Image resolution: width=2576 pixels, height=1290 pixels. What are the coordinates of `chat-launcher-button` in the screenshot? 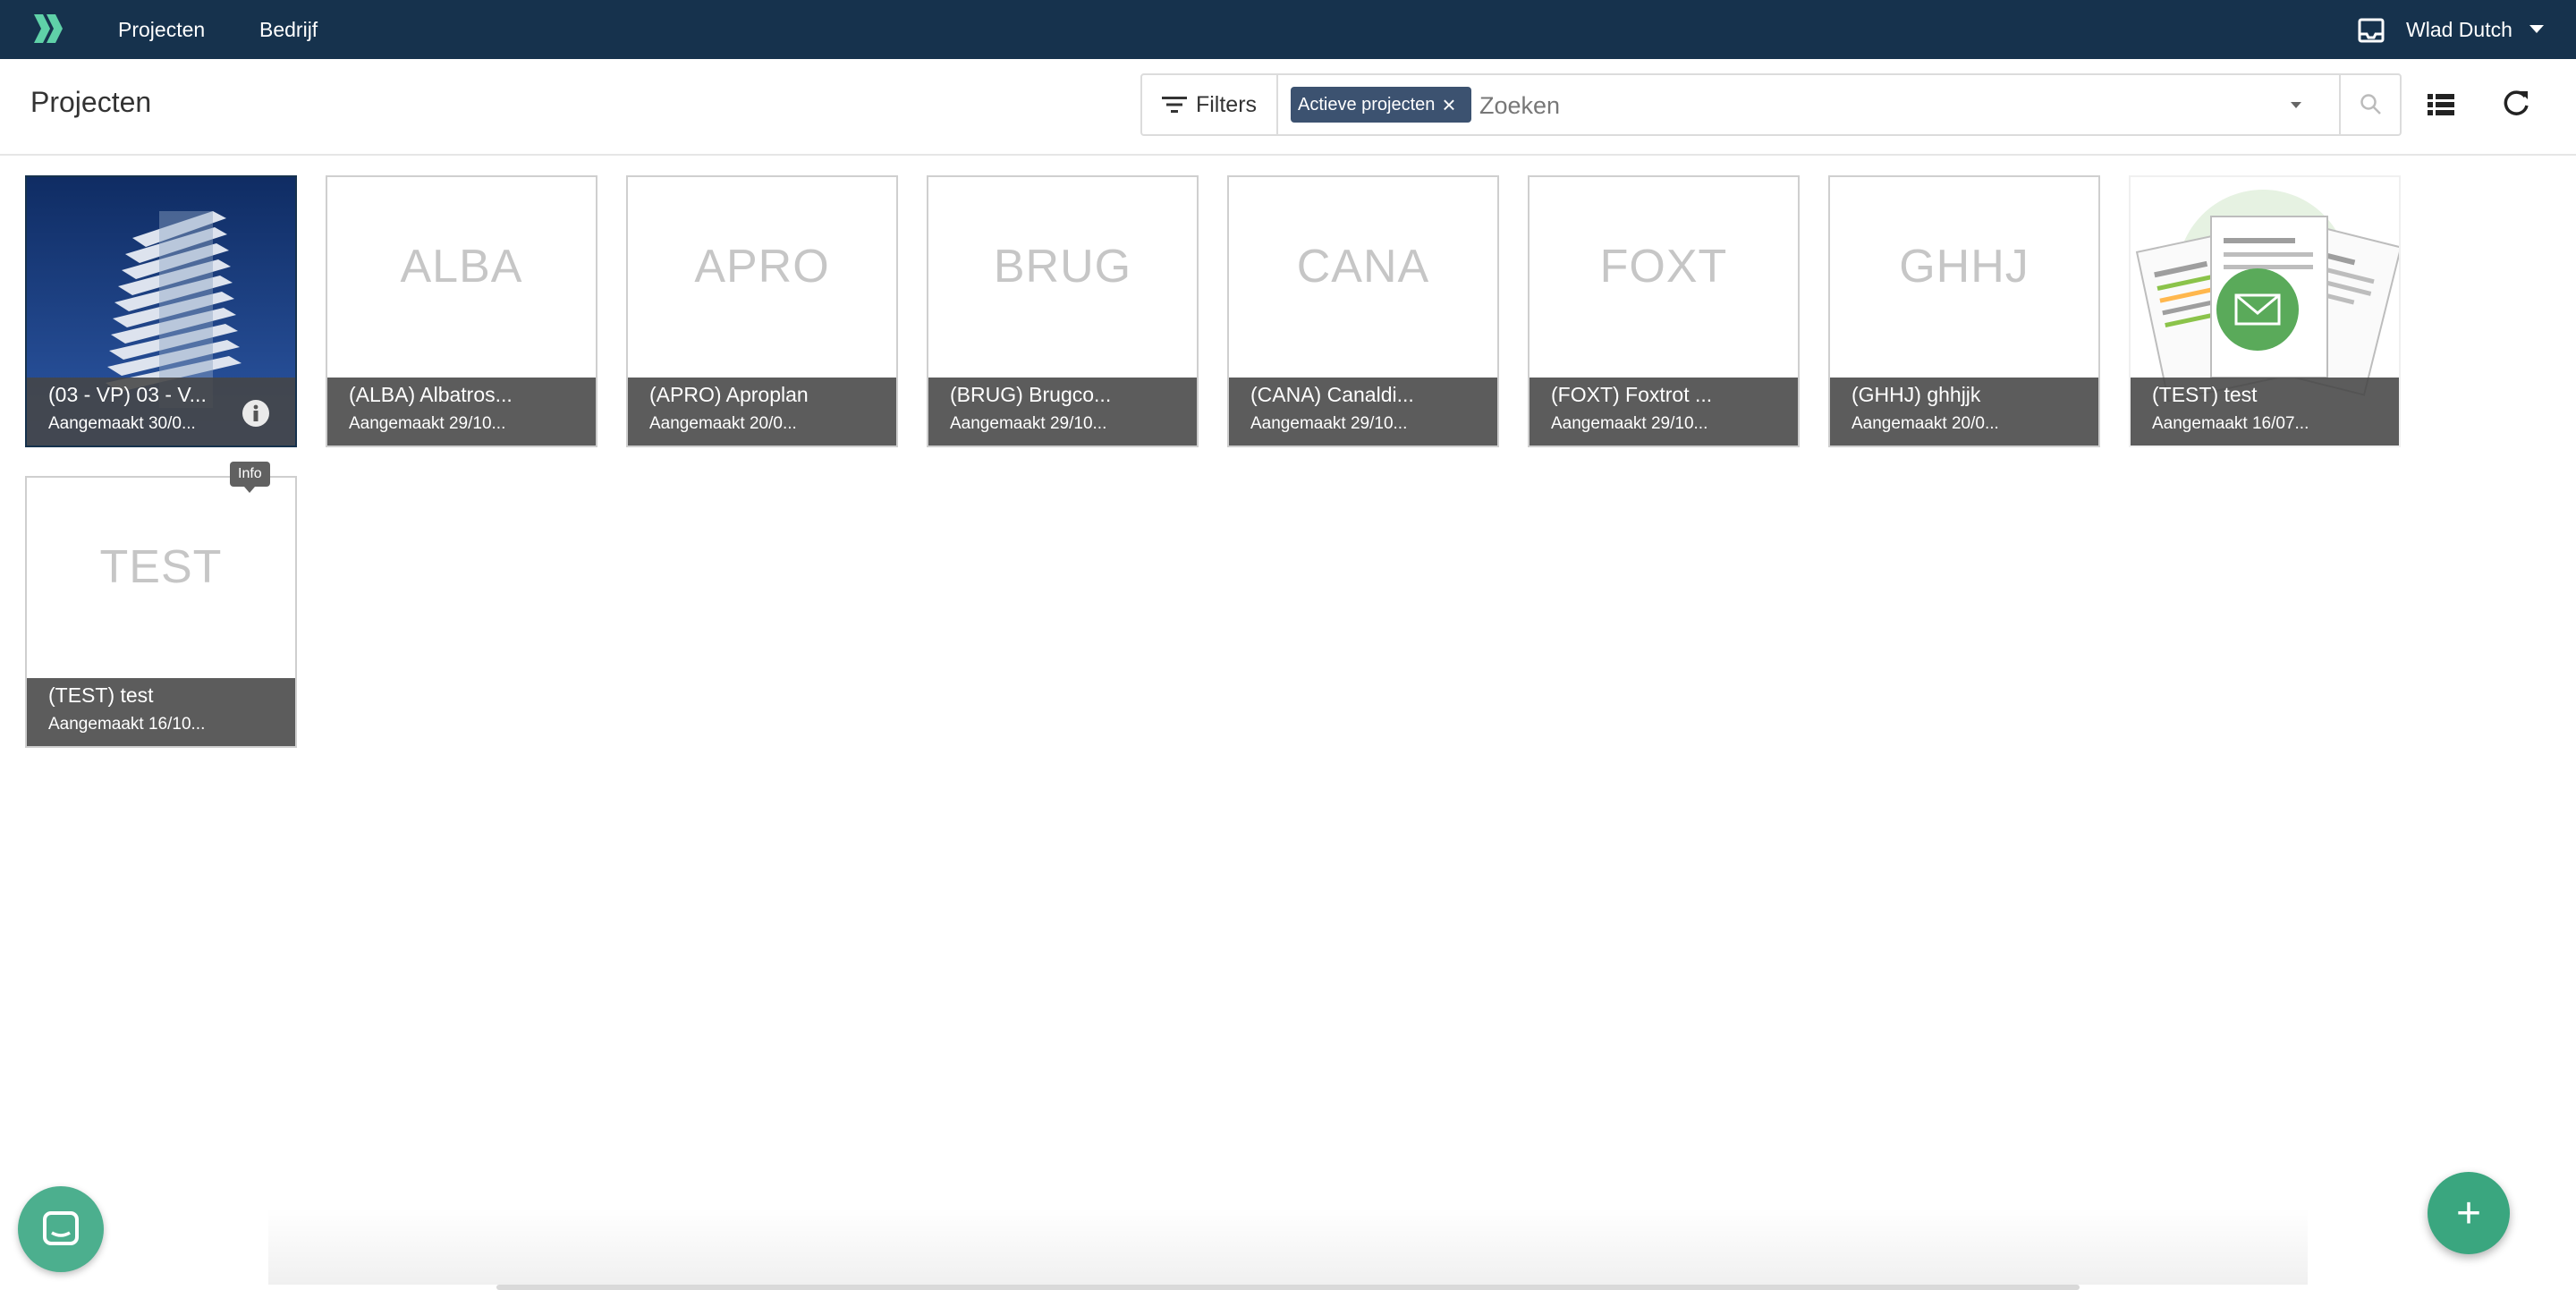 It's located at (61, 1229).